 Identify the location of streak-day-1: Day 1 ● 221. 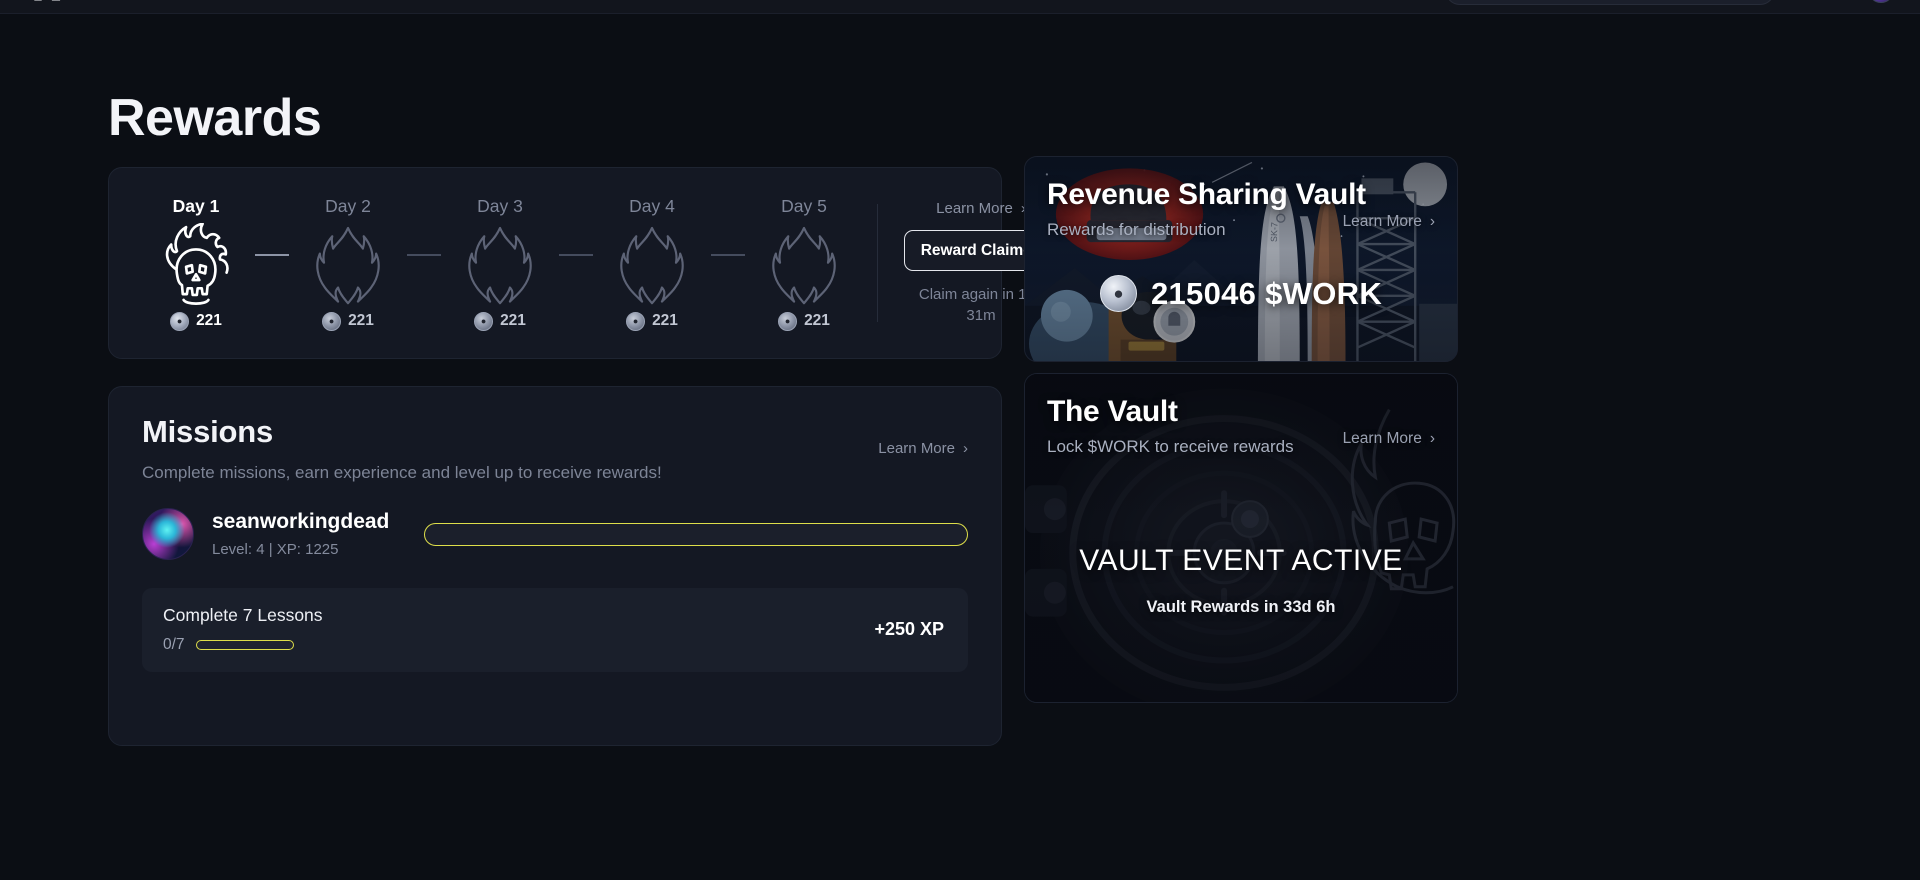
(196, 263).